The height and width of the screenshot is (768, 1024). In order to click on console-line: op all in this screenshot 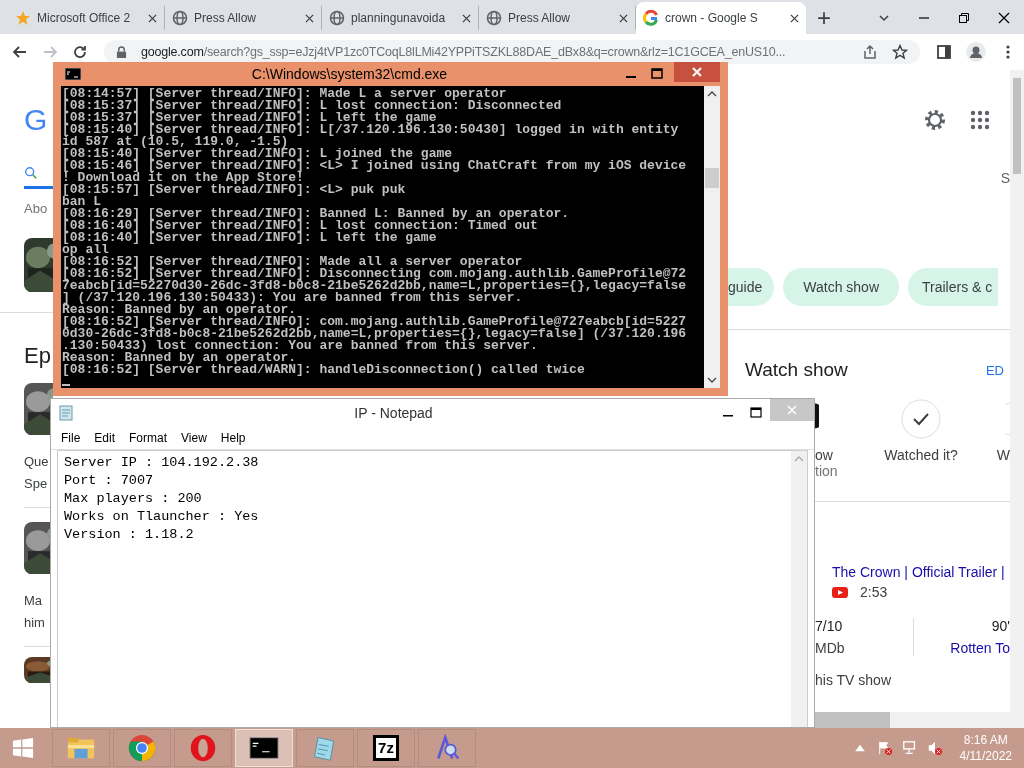, I will do `click(85, 250)`.